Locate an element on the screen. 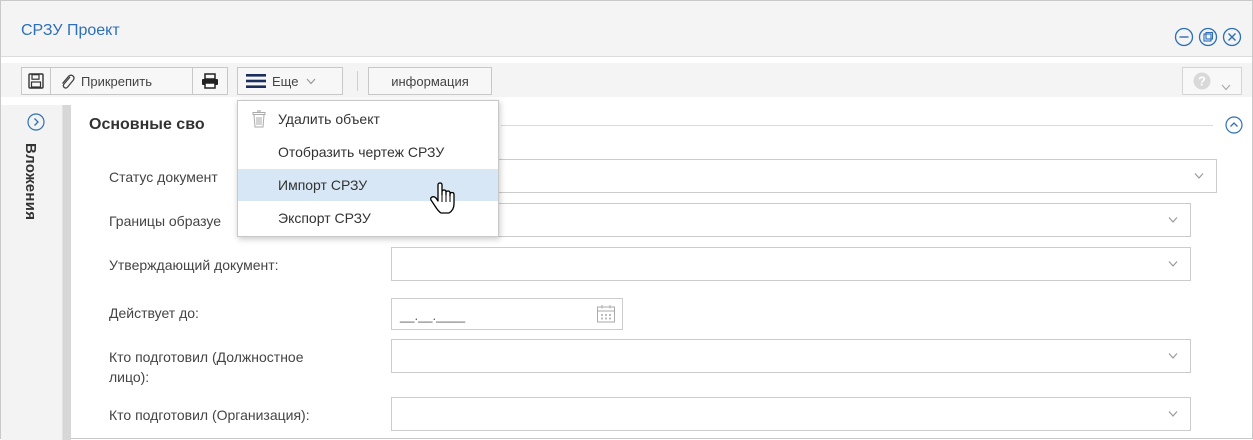  save-button is located at coordinates (36, 81).